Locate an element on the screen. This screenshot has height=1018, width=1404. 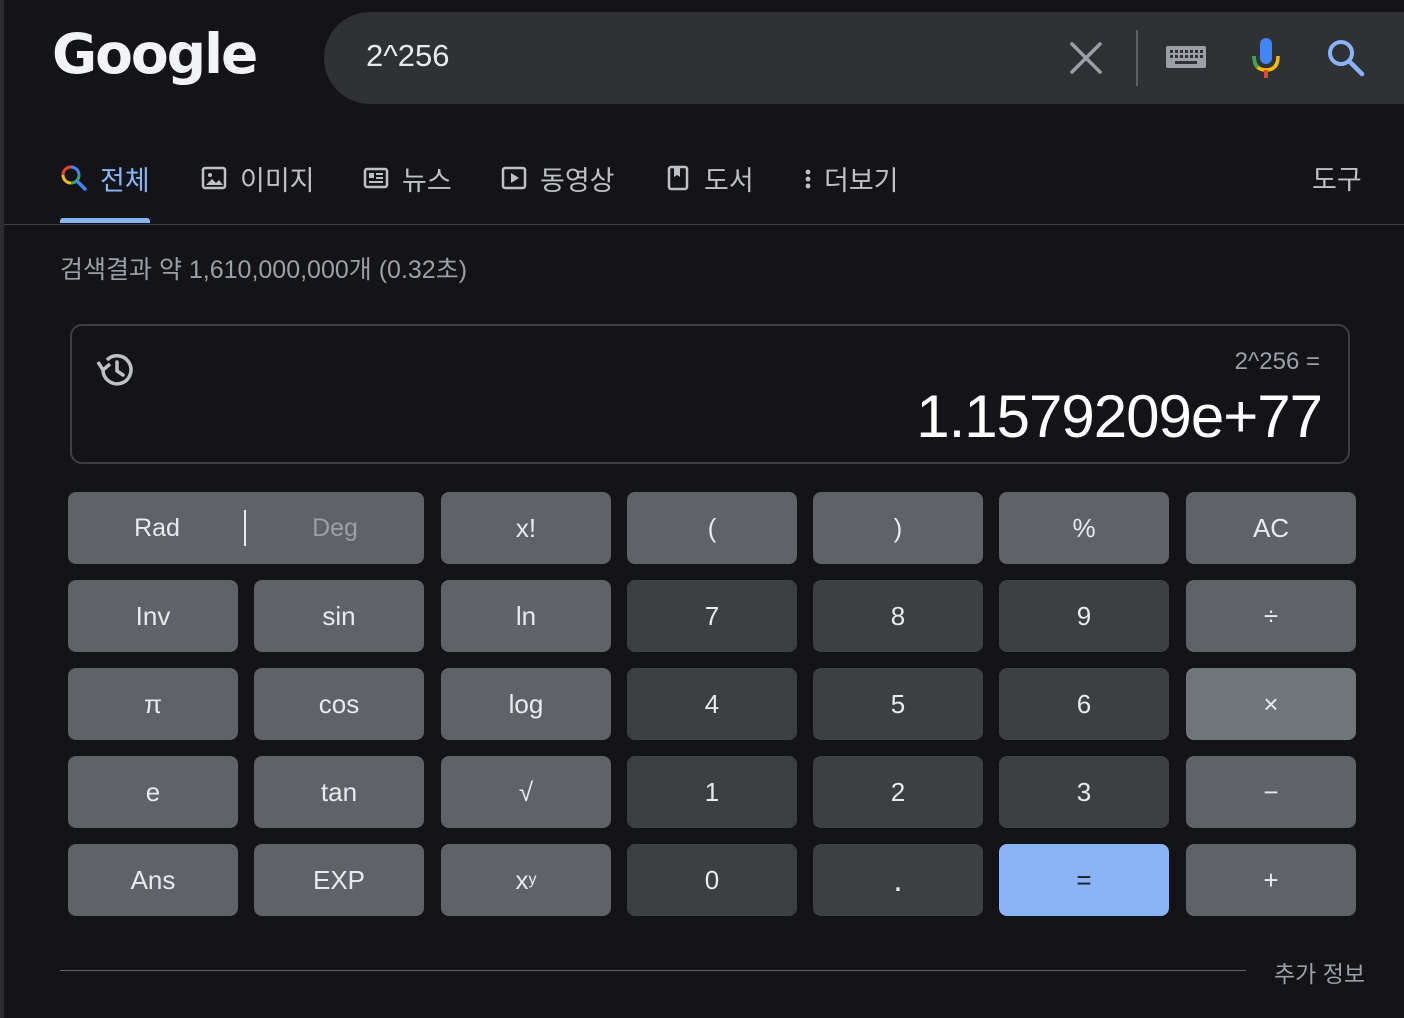
history-icon is located at coordinates (116, 370).